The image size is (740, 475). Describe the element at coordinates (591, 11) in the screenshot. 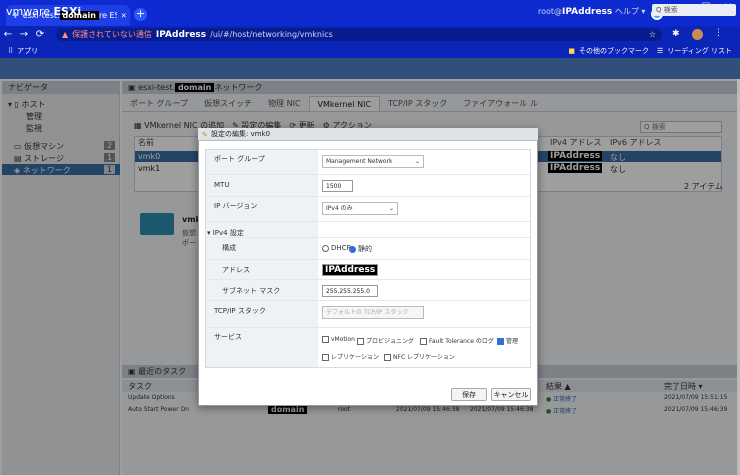

I see `user-menu: root@IPAddress ヘルプ ▾` at that location.